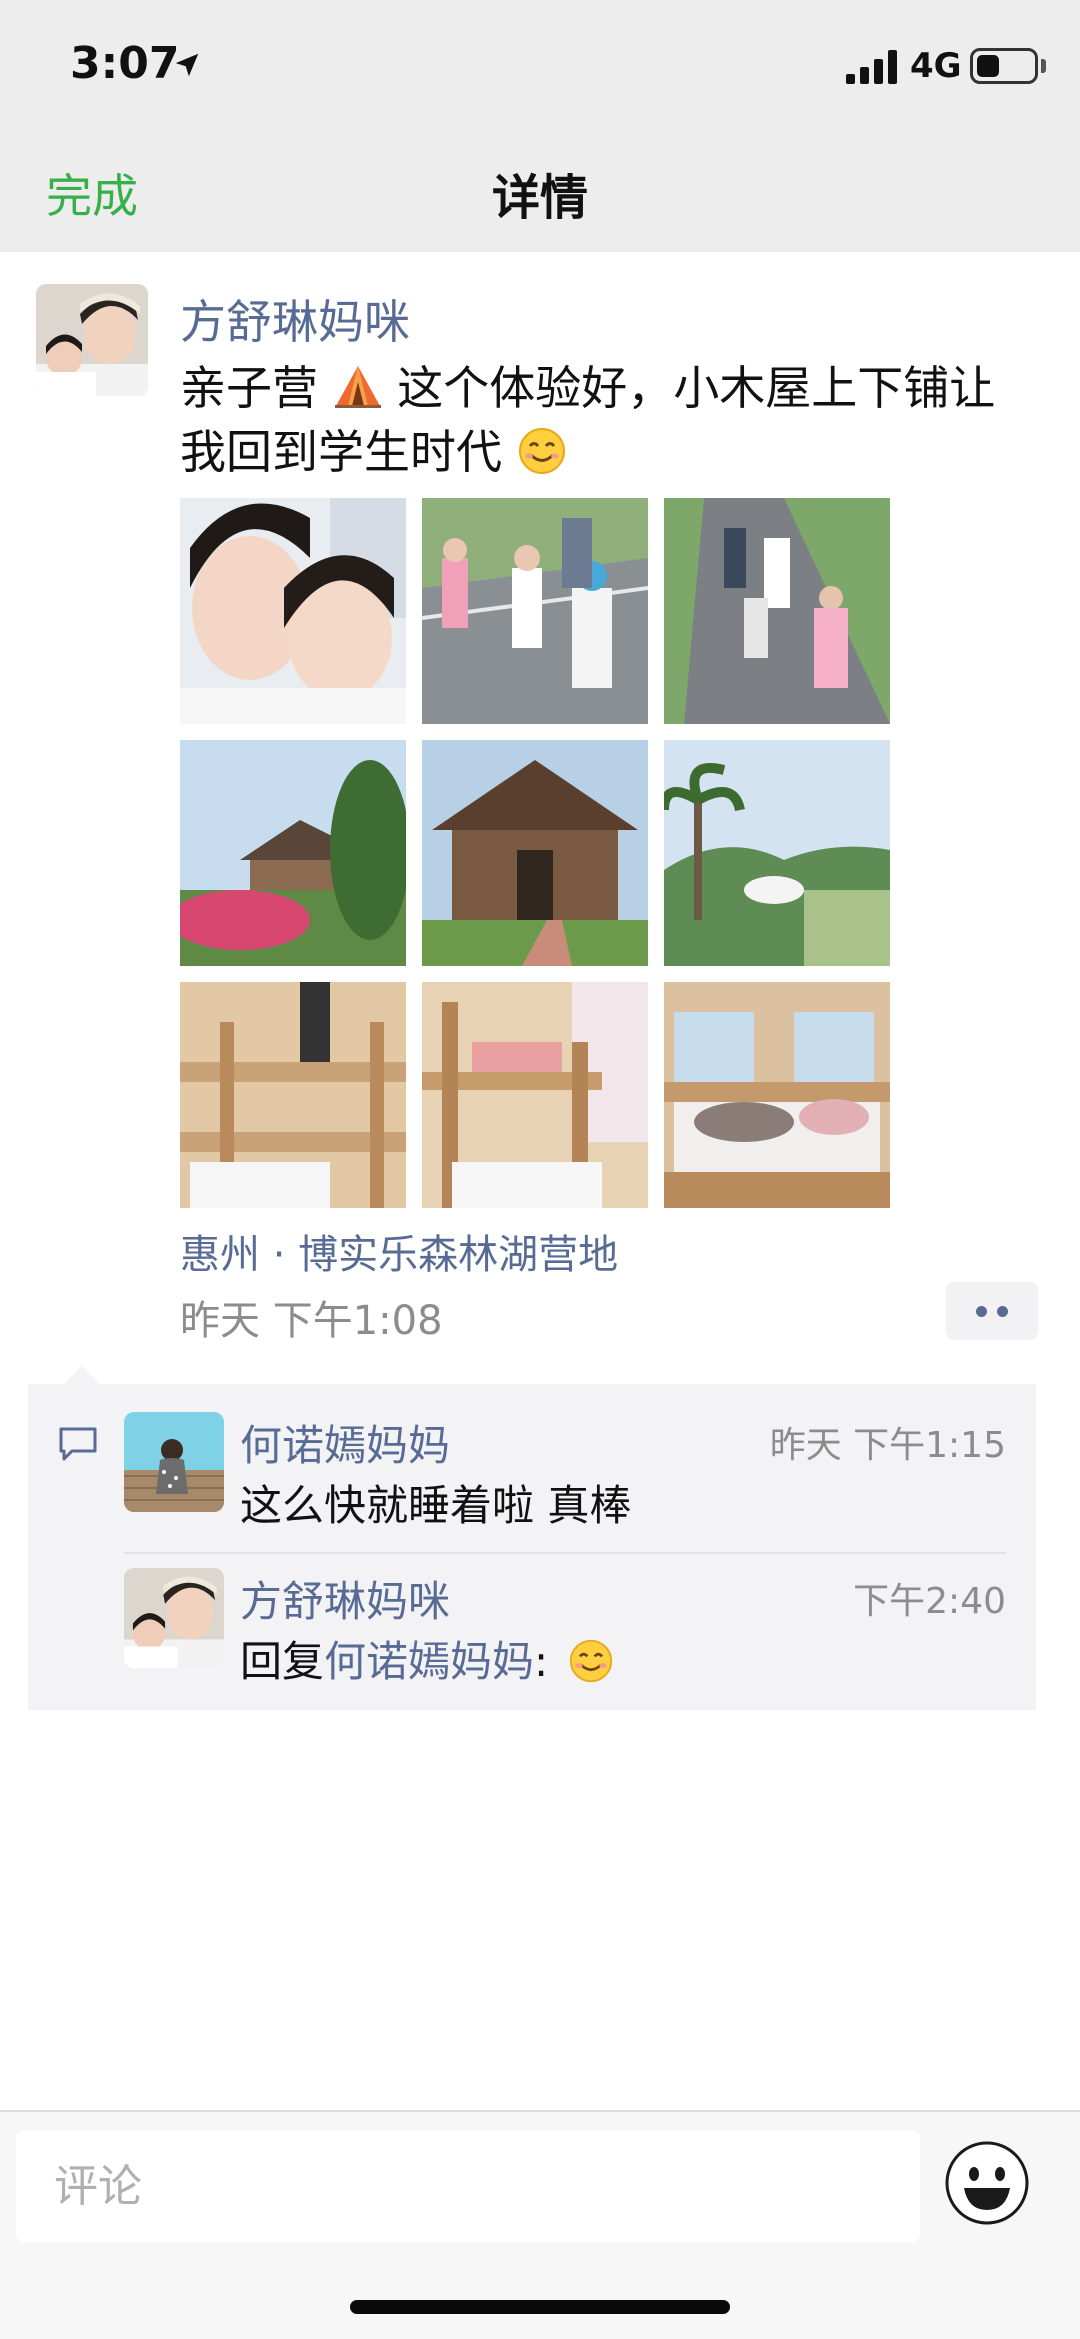 This screenshot has width=1080, height=2339. Describe the element at coordinates (887, 1445) in the screenshot. I see `comment-time: 昨天 下午1:15` at that location.